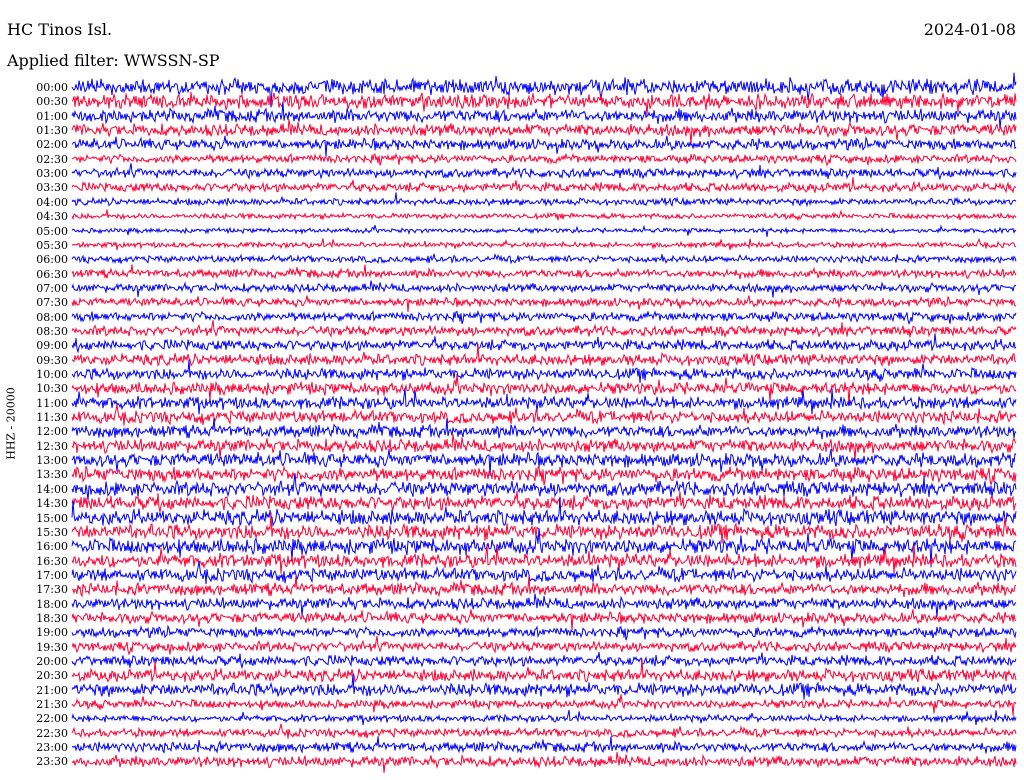 Image resolution: width=1024 pixels, height=780 pixels. What do you see at coordinates (544, 661) in the screenshot?
I see `trace-2000` at bounding box center [544, 661].